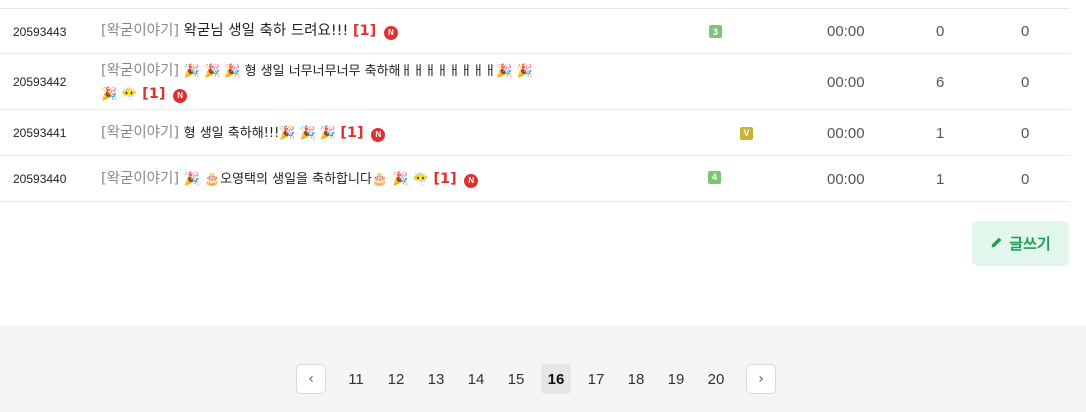 The width and height of the screenshot is (1086, 412). Describe the element at coordinates (266, 31) in the screenshot. I see `post-title: 왁굳님 생일 축하 드려요!!!` at that location.